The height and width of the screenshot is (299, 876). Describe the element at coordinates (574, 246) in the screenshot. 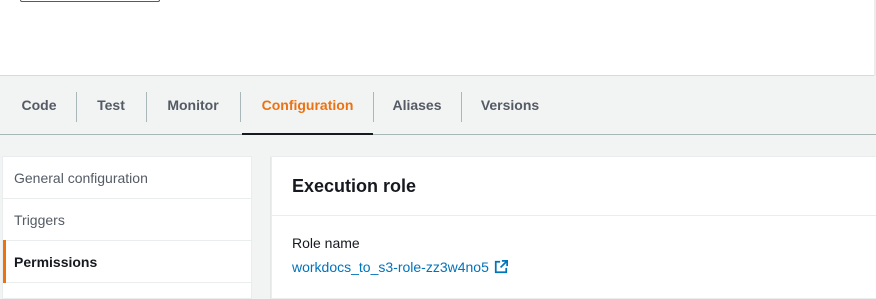

I see `panel-body: Role name workdocs_to_s3-role-zz3w4no5` at that location.